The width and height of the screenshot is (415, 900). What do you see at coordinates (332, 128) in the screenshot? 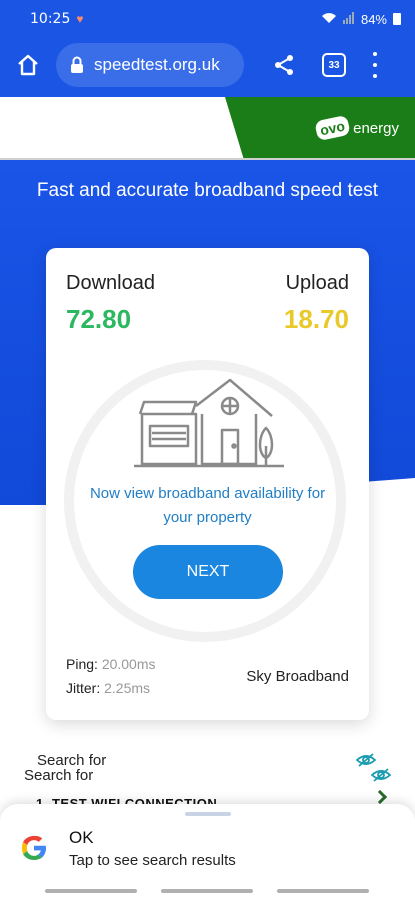
I see `ovo-mark: ovo` at bounding box center [332, 128].